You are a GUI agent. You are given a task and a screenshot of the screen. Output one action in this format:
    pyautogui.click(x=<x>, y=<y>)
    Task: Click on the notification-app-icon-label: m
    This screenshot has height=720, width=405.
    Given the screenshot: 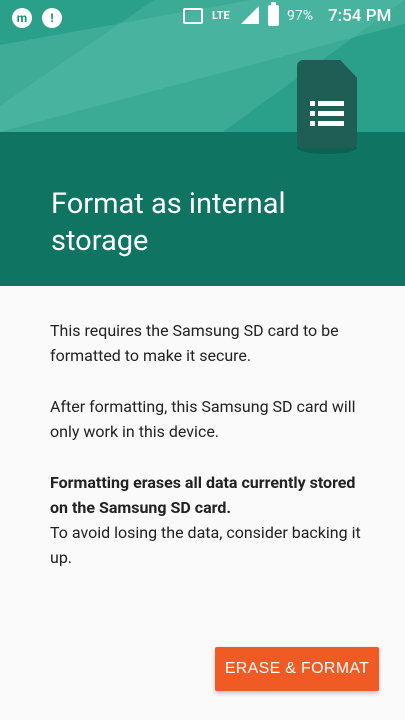 What is the action you would take?
    pyautogui.click(x=22, y=18)
    